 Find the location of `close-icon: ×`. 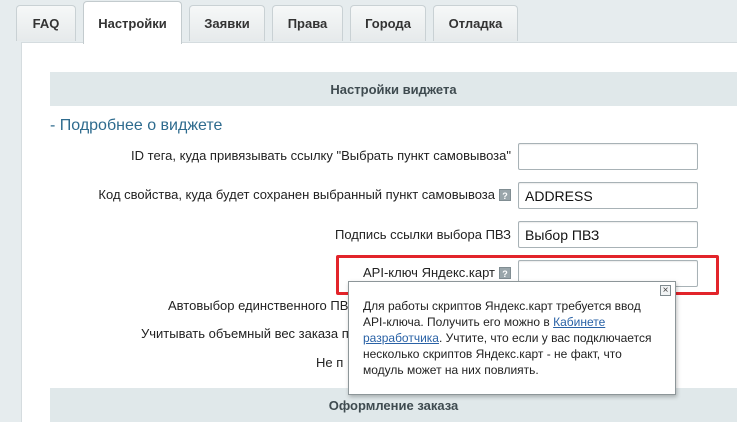

close-icon: × is located at coordinates (665, 290).